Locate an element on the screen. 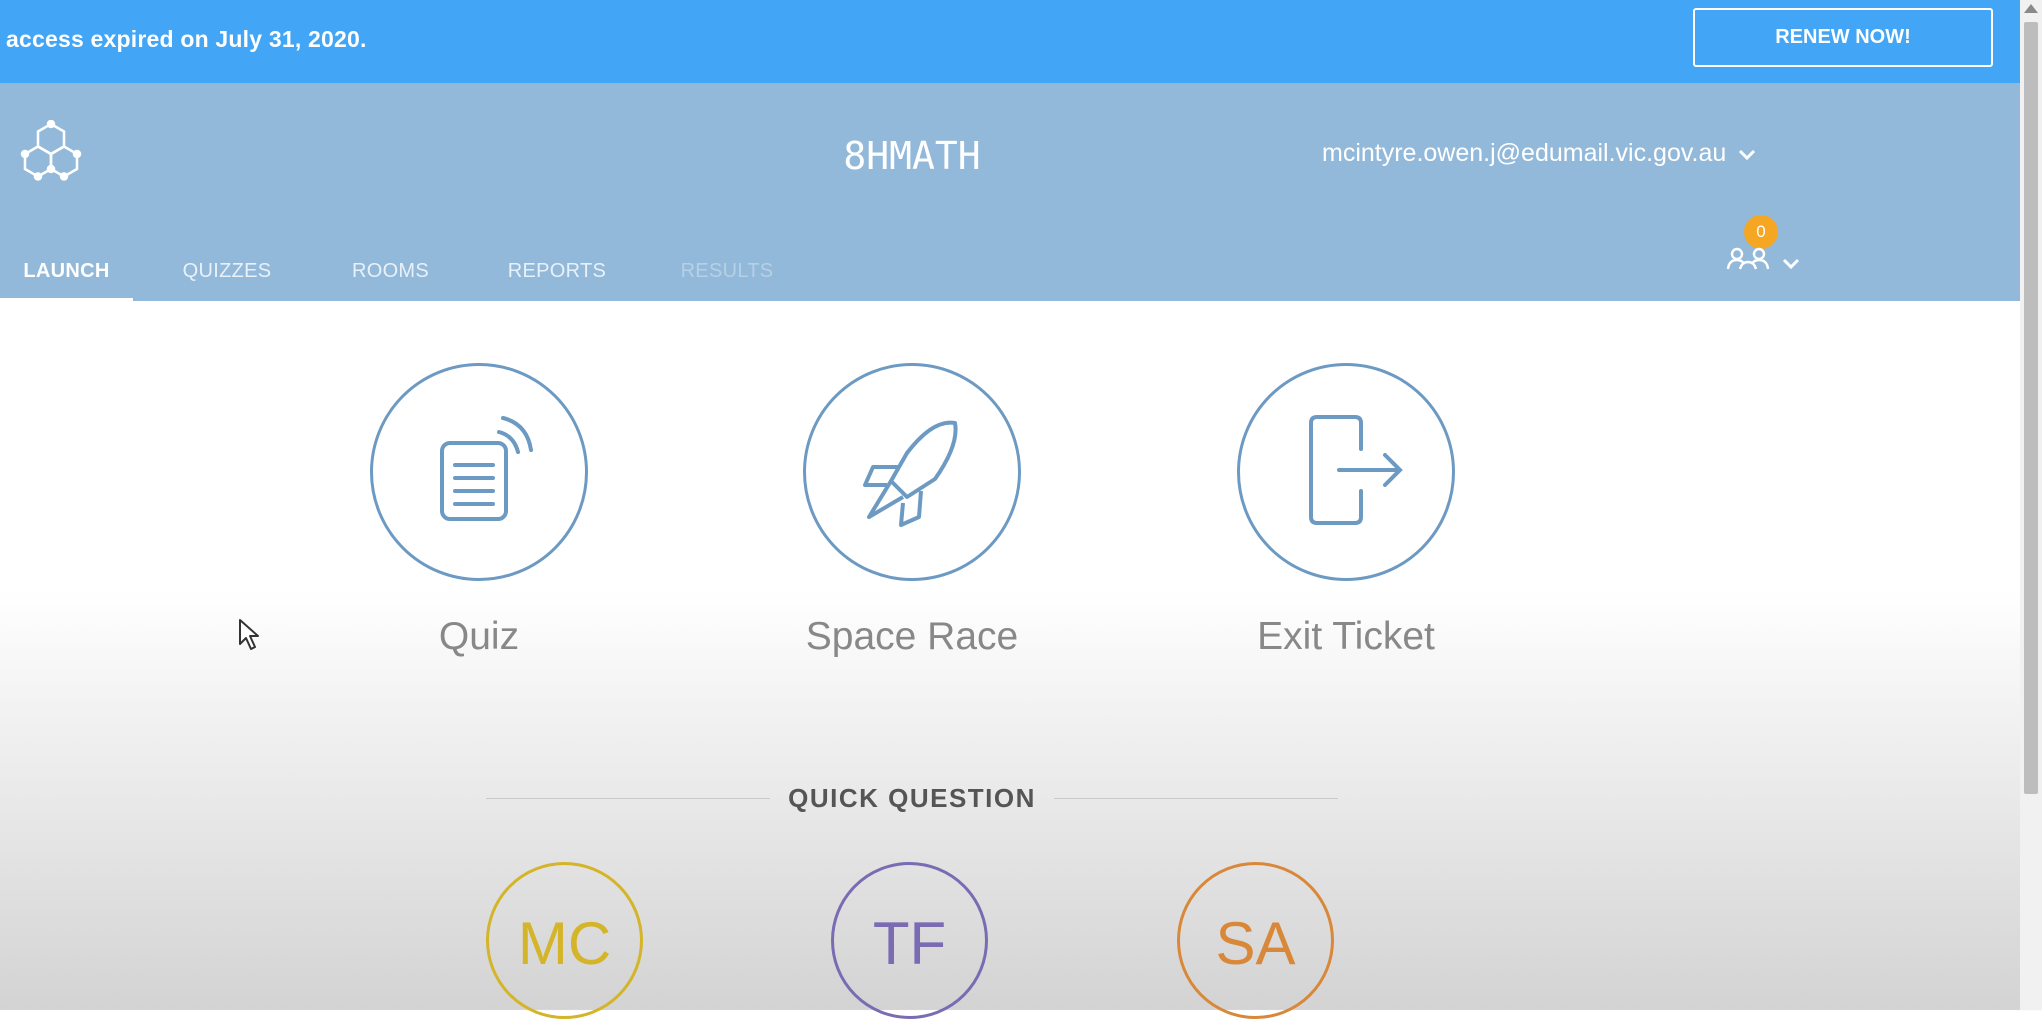  quiz-broadcast-icon is located at coordinates (479, 472).